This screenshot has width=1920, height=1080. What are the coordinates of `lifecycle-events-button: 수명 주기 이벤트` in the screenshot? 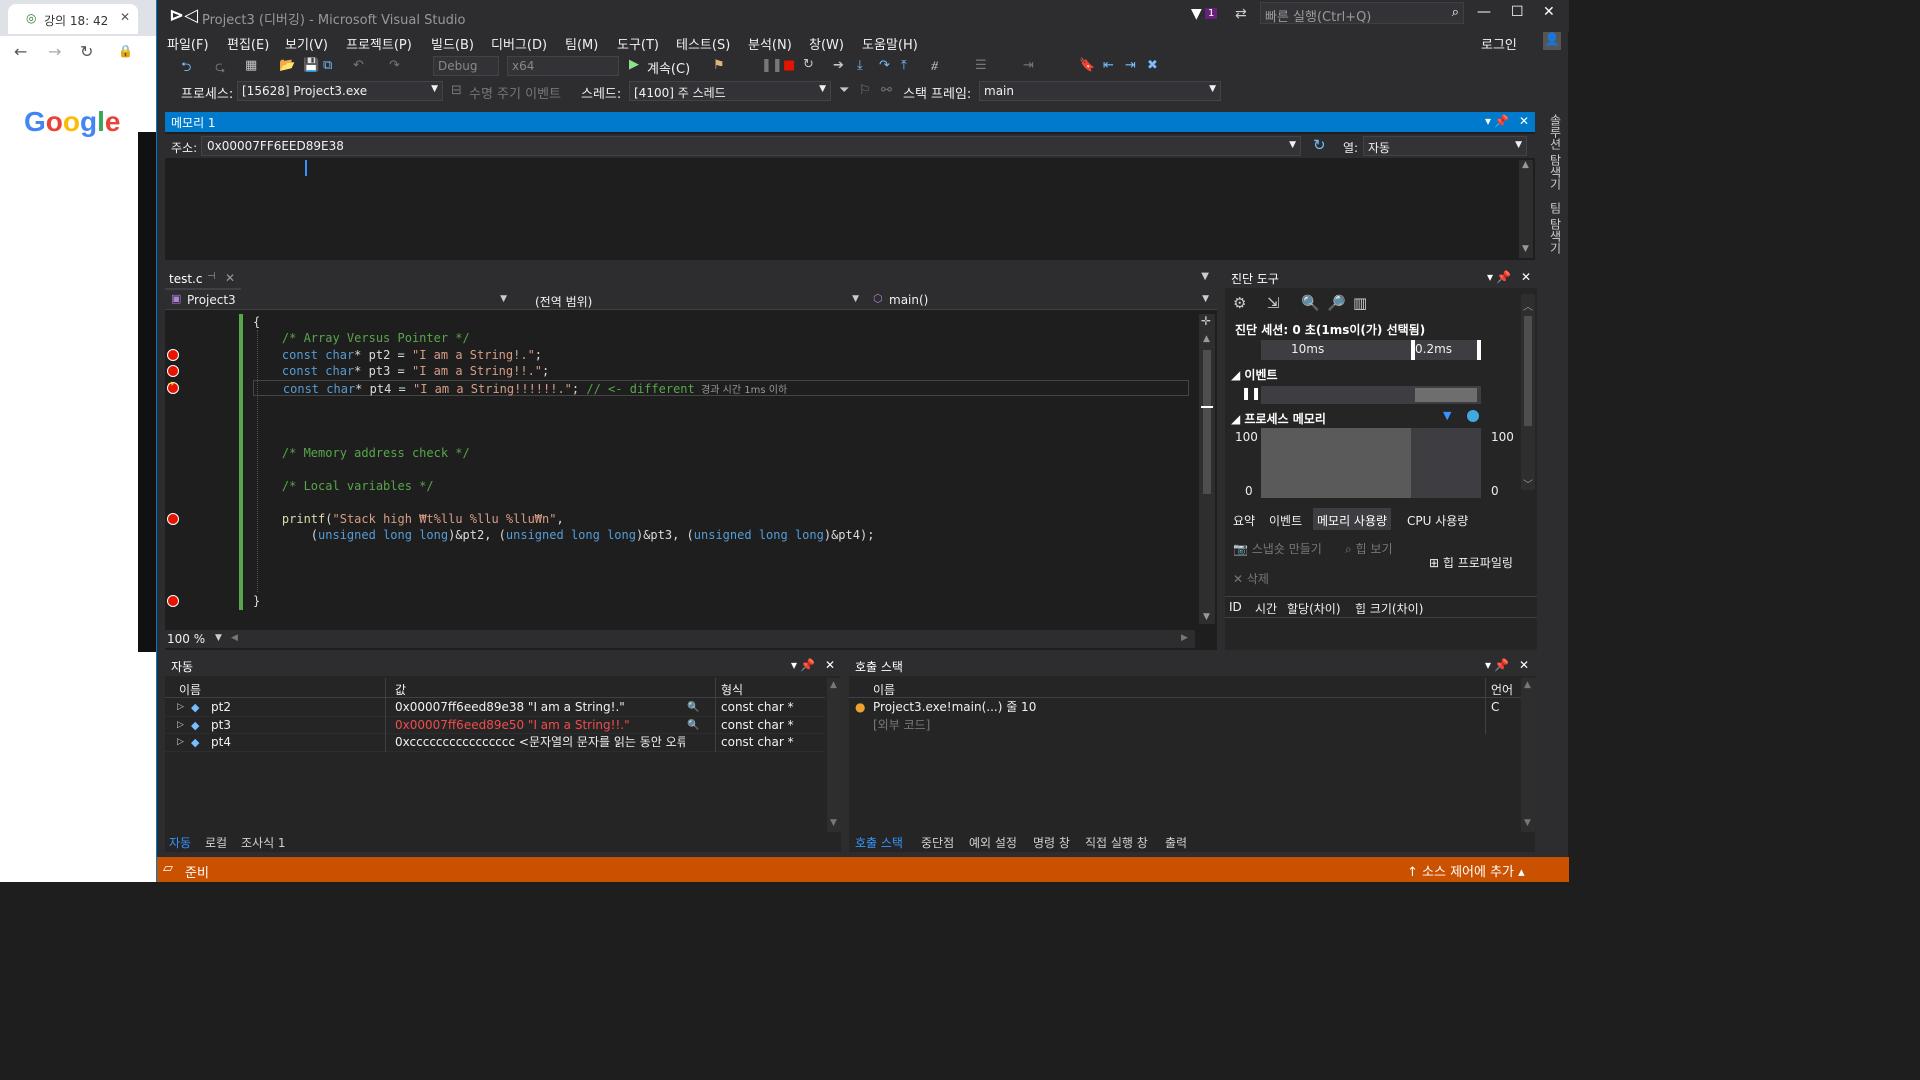 It's located at (515, 92).